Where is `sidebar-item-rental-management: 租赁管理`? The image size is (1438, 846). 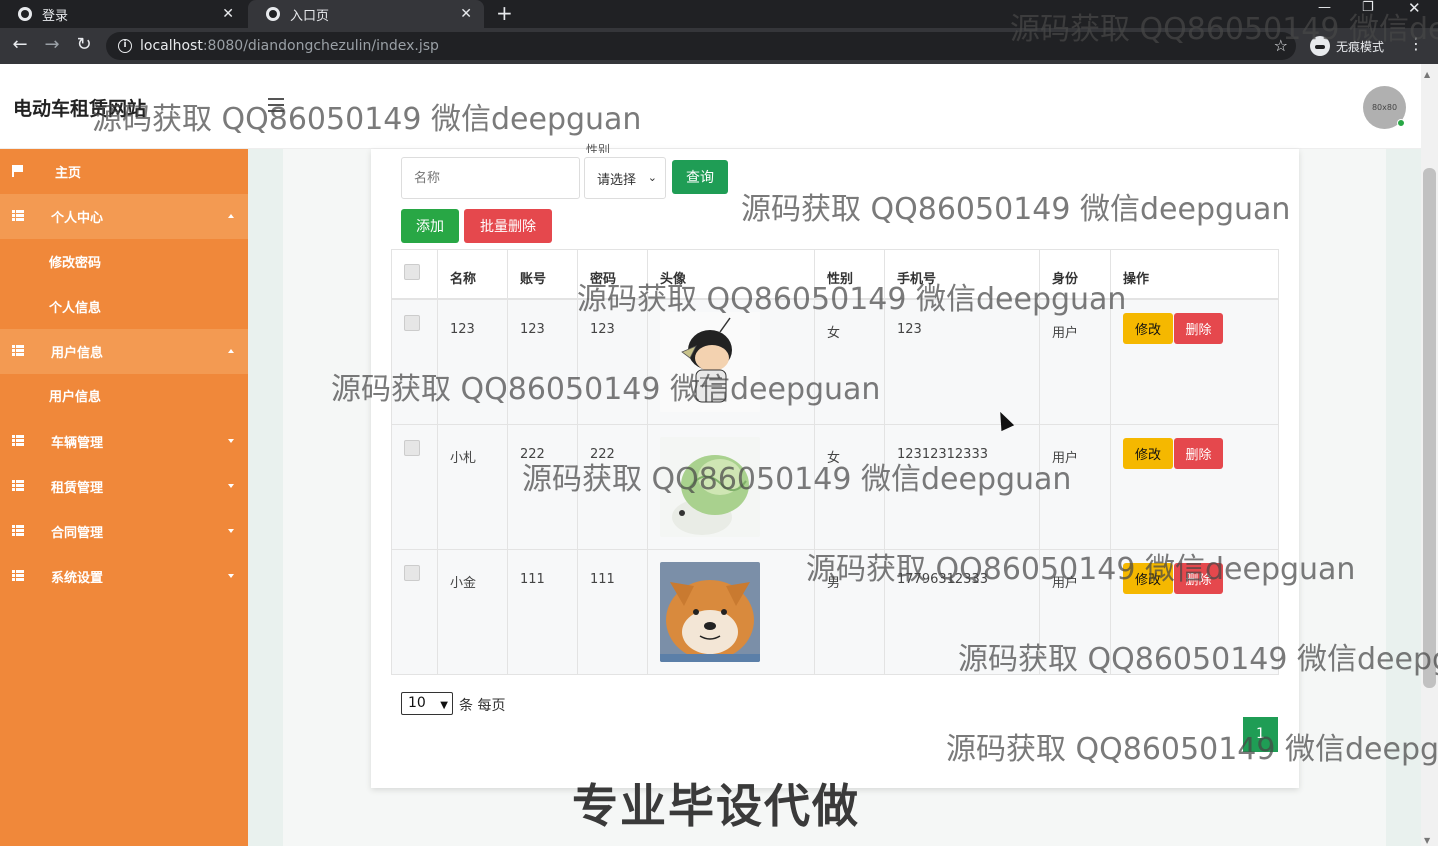
sidebar-item-rental-management: 租赁管理 is located at coordinates (124, 486).